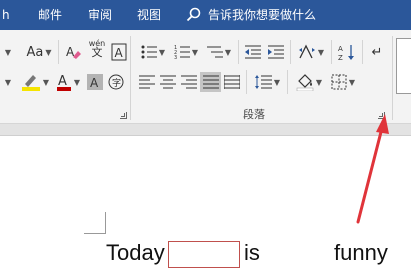 Image resolution: width=411 pixels, height=270 pixels. I want to click on annotation-arrow, so click(372, 169).